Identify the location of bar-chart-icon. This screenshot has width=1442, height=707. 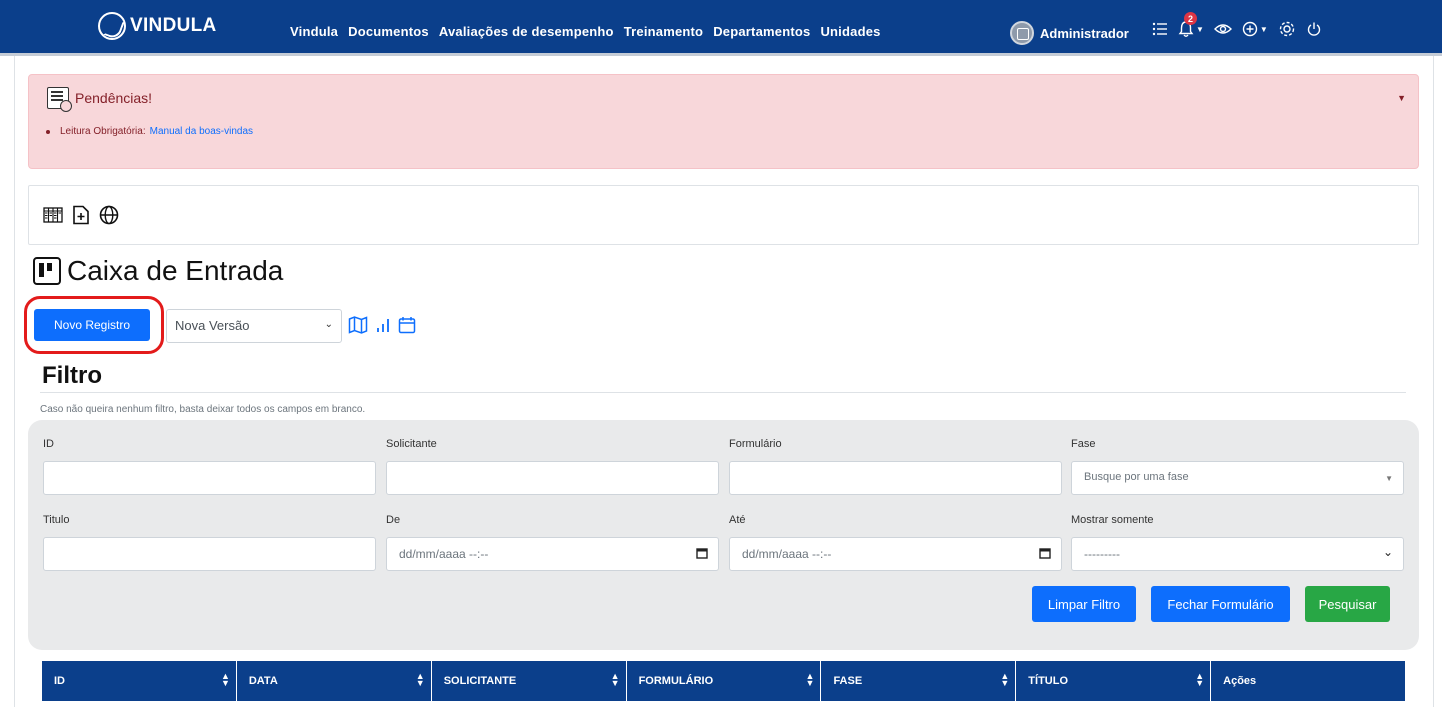
(383, 327).